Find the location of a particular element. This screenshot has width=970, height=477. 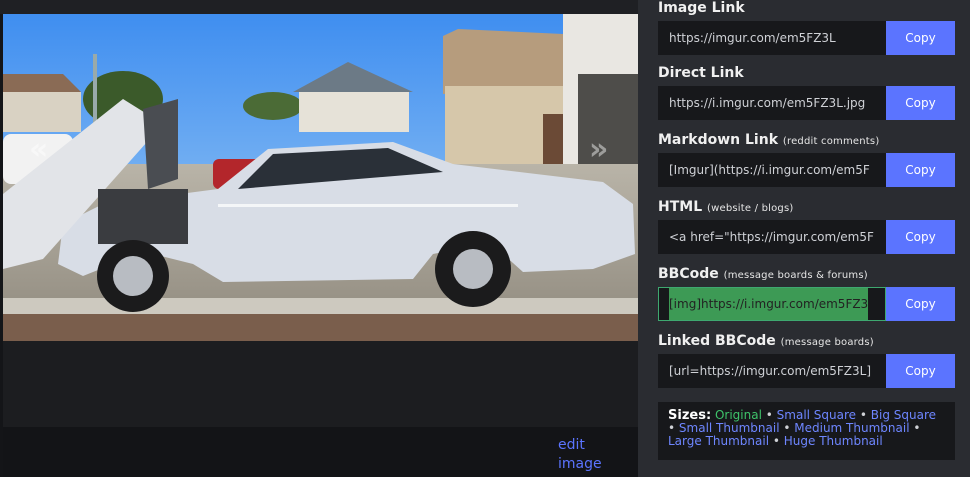

image-link-label: Image Link is located at coordinates (808, 9).